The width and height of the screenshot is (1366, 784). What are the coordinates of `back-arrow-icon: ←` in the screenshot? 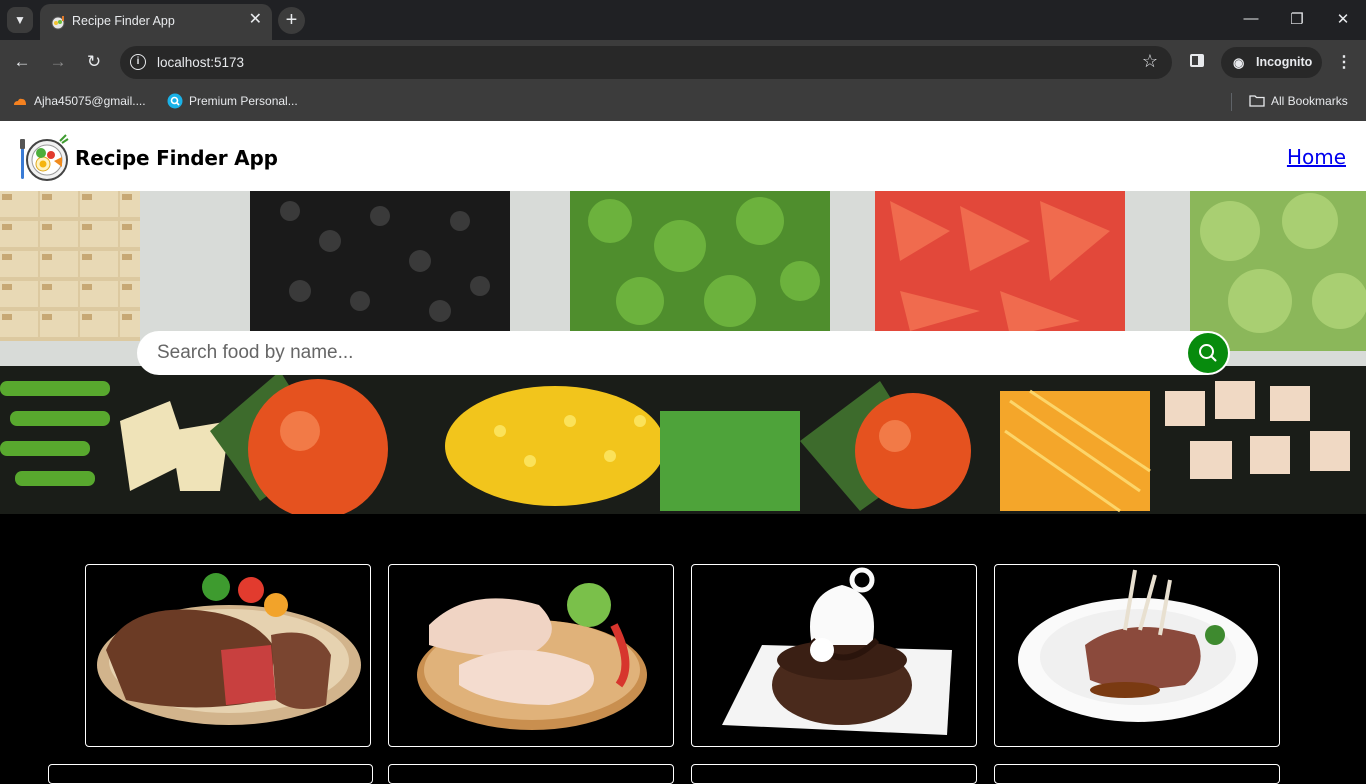 It's located at (22, 62).